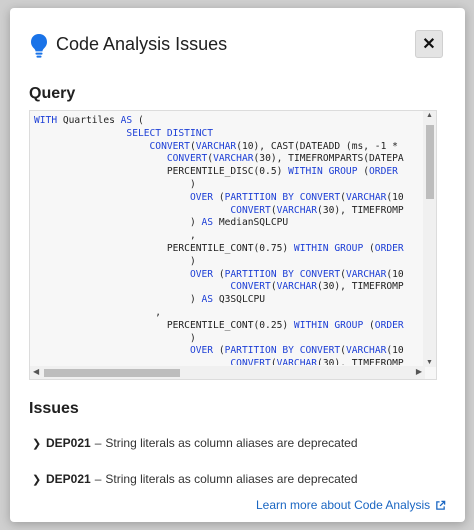 This screenshot has width=474, height=530. What do you see at coordinates (54, 408) in the screenshot?
I see `issues-heading: Issues` at bounding box center [54, 408].